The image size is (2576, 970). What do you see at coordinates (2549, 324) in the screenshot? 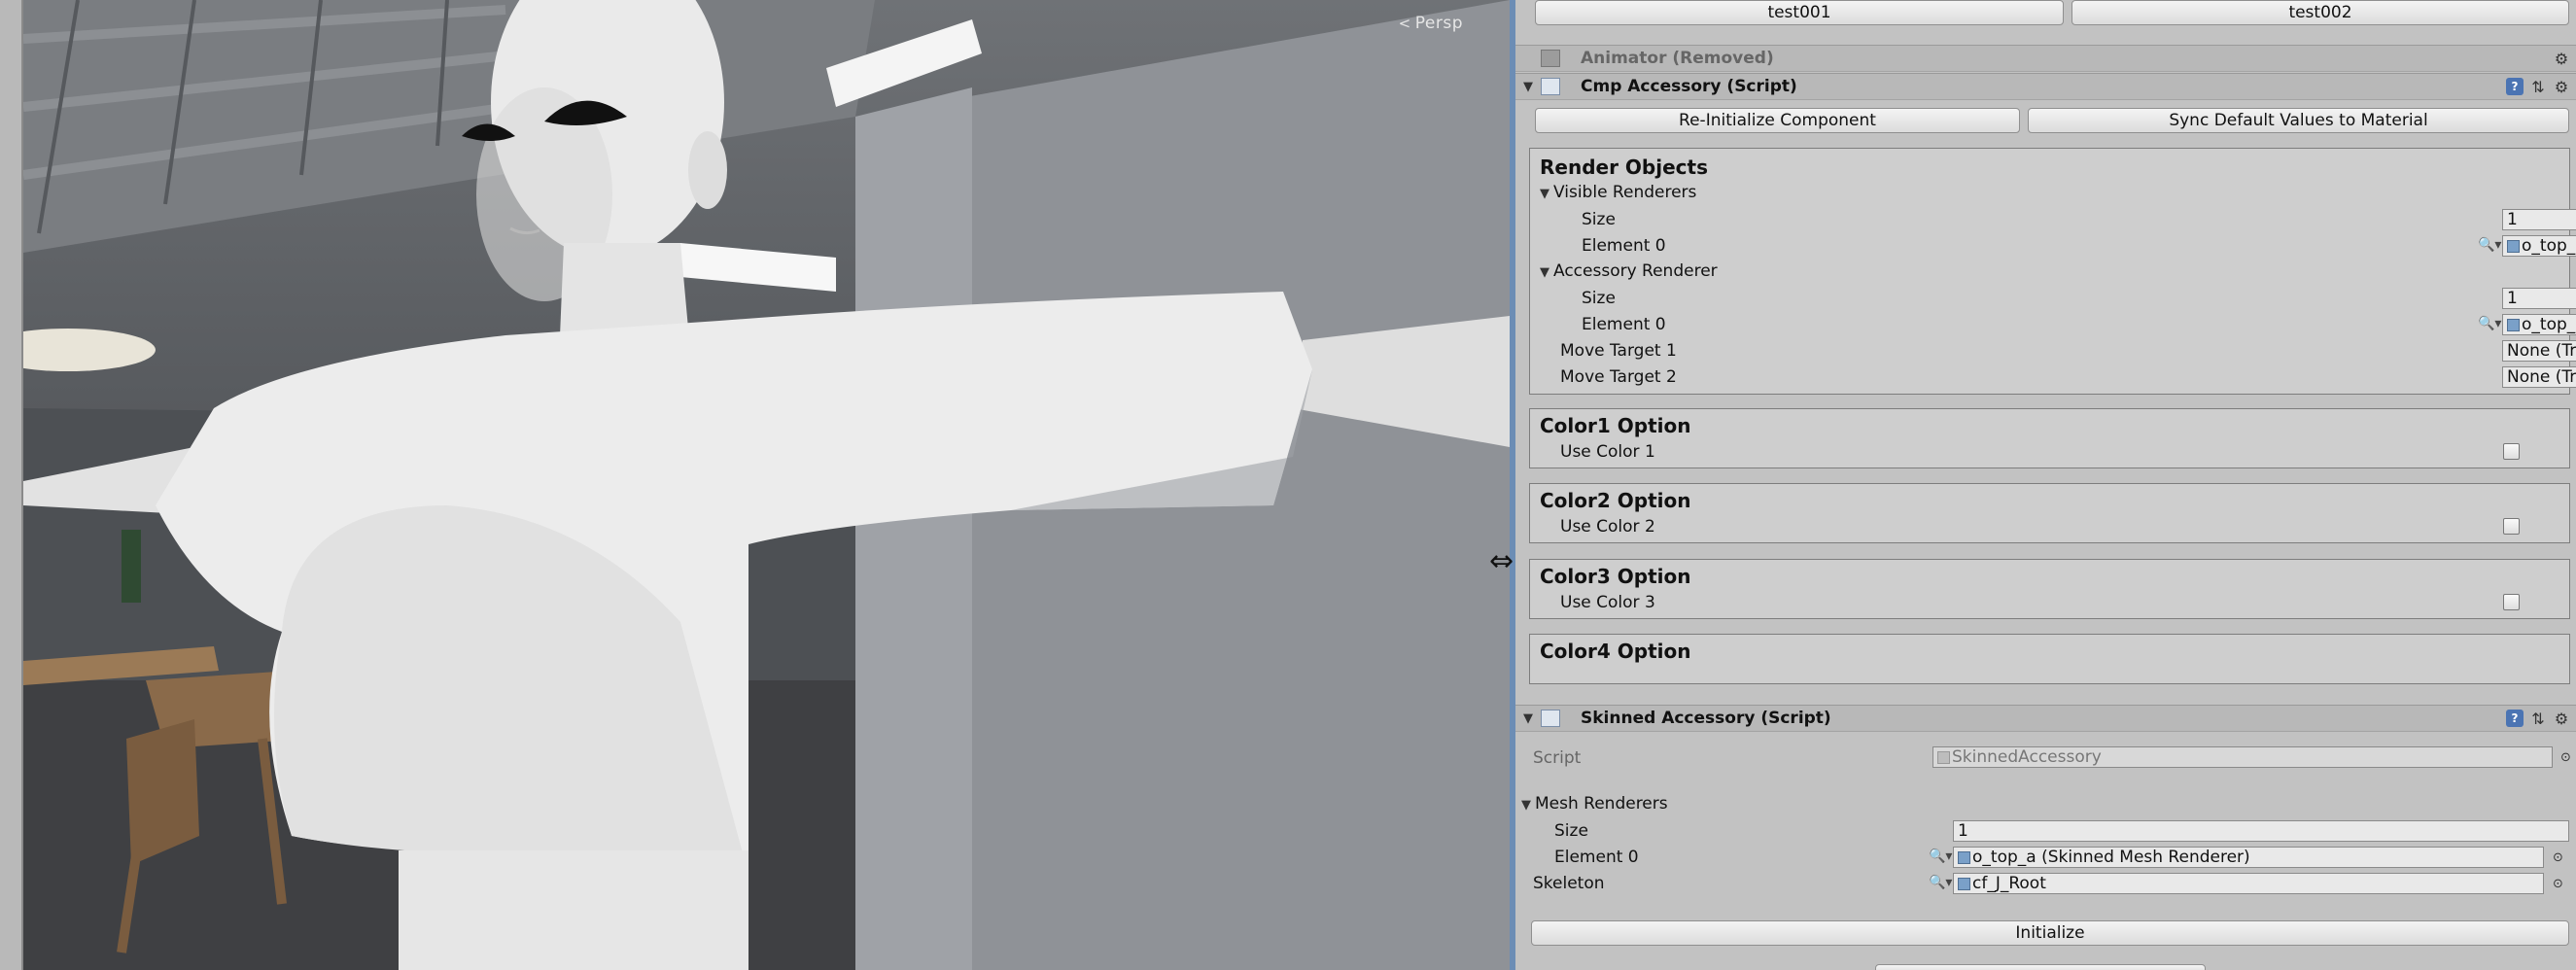
I see `accessory-renderer-element-0-value: o_top_a (Skinned Mesh Renderer)` at bounding box center [2549, 324].